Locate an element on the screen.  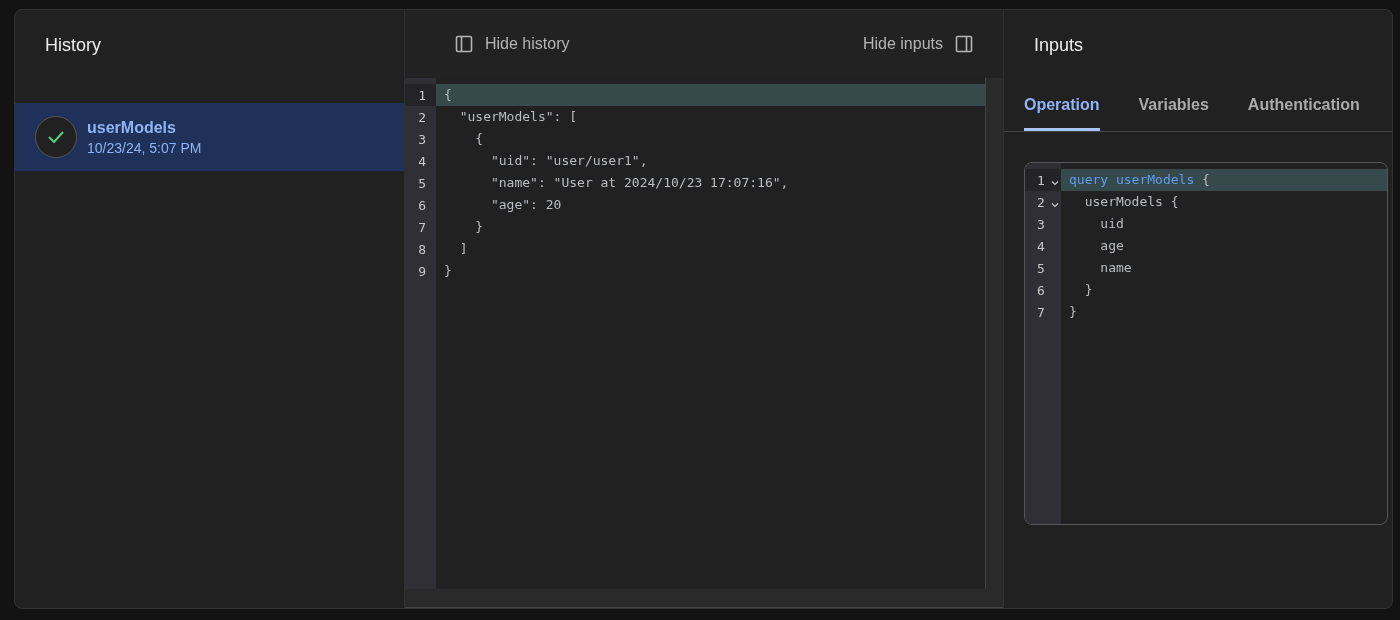
code-line: "name": "User at 2024/10/23 17:07:16", is located at coordinates (639, 183).